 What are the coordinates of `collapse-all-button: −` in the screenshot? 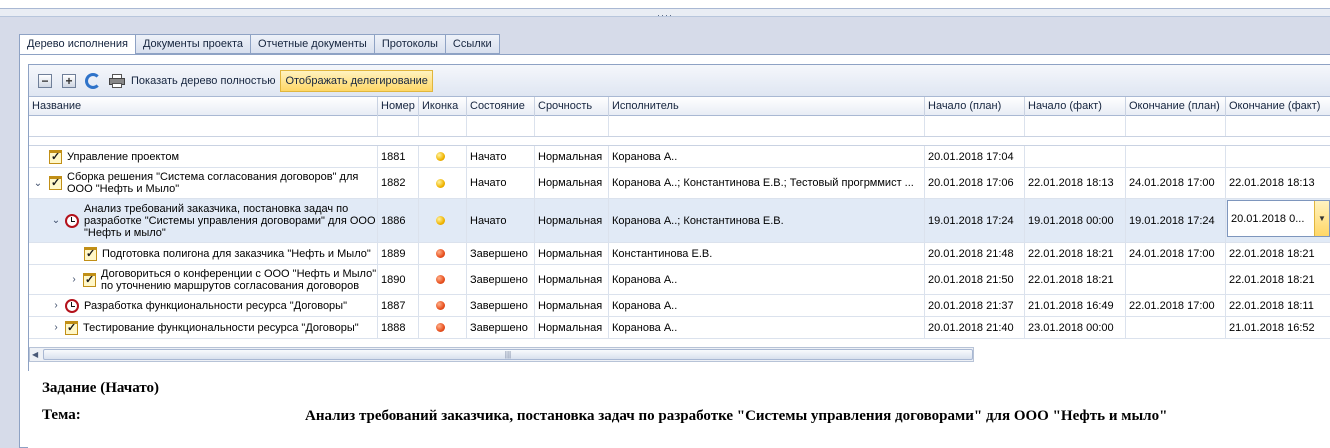 It's located at (45, 81).